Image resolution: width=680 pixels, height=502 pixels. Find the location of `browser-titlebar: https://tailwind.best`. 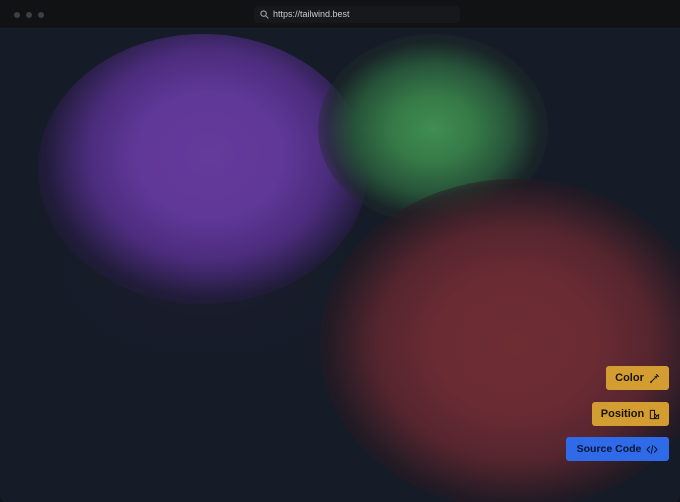

browser-titlebar: https://tailwind.best is located at coordinates (340, 14).